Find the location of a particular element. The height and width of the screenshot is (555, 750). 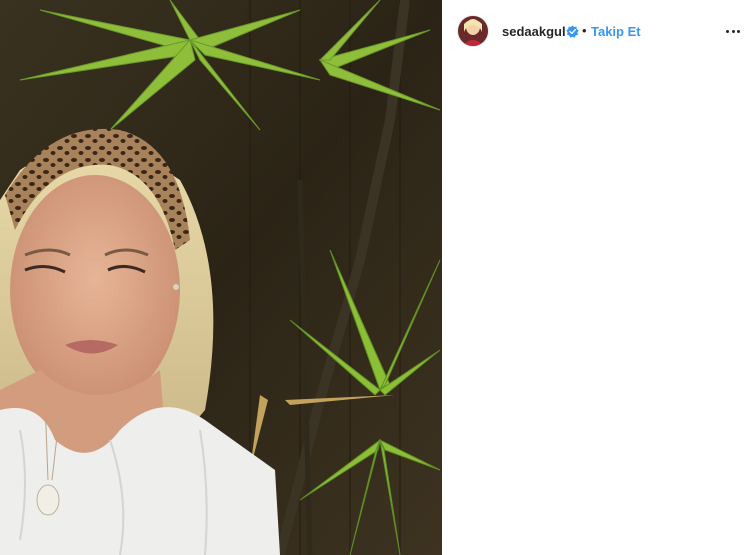

avatar is located at coordinates (473, 31).